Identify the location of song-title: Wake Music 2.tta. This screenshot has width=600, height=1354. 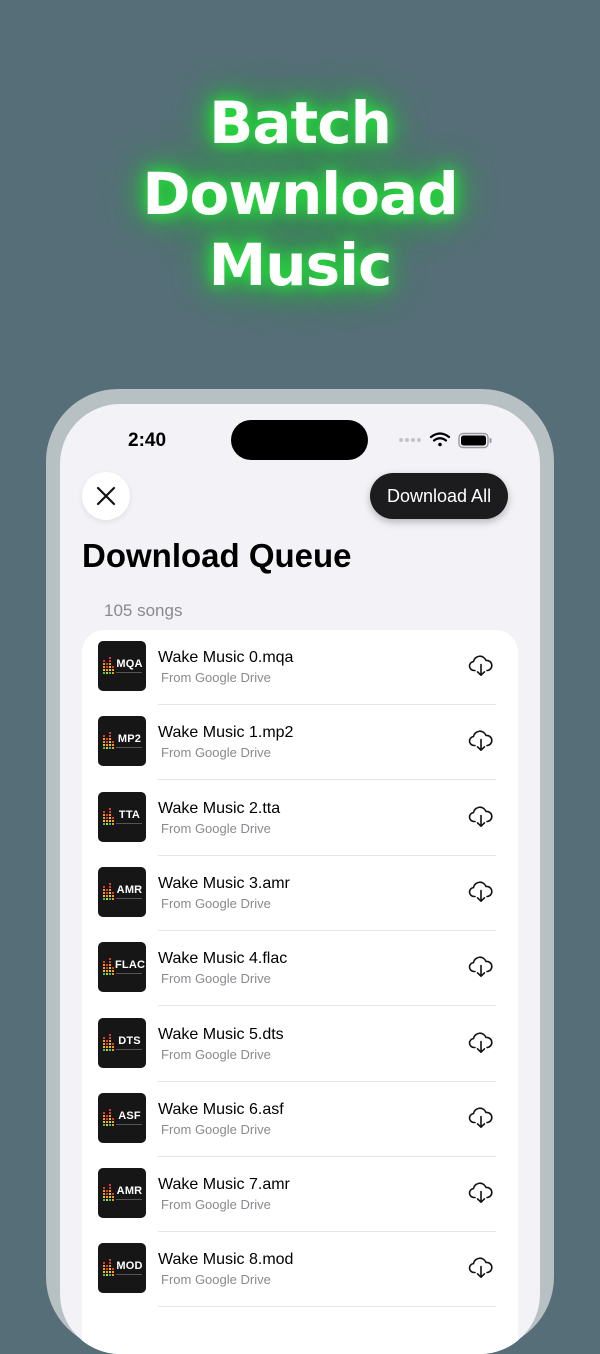
(219, 808).